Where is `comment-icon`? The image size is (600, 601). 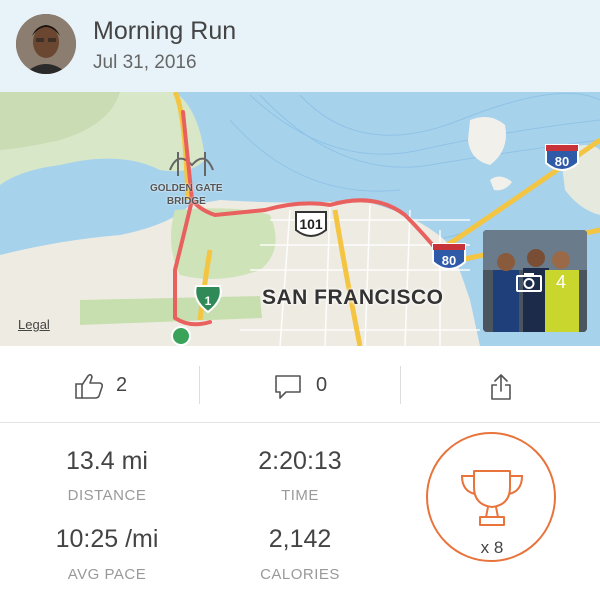
comment-icon is located at coordinates (288, 387).